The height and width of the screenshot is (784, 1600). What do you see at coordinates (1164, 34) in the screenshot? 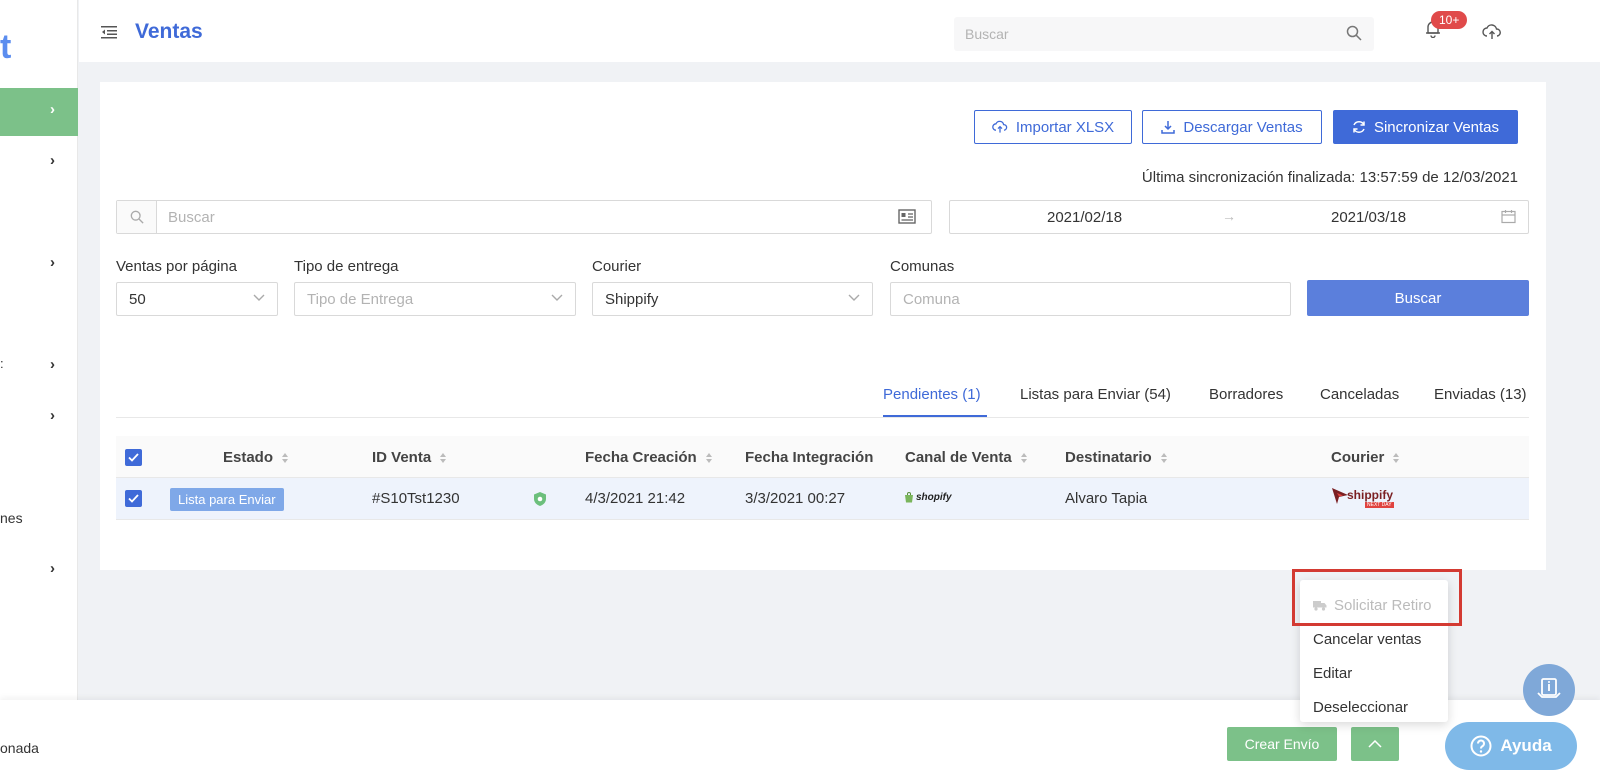
I see `header-search-input: Buscar` at bounding box center [1164, 34].